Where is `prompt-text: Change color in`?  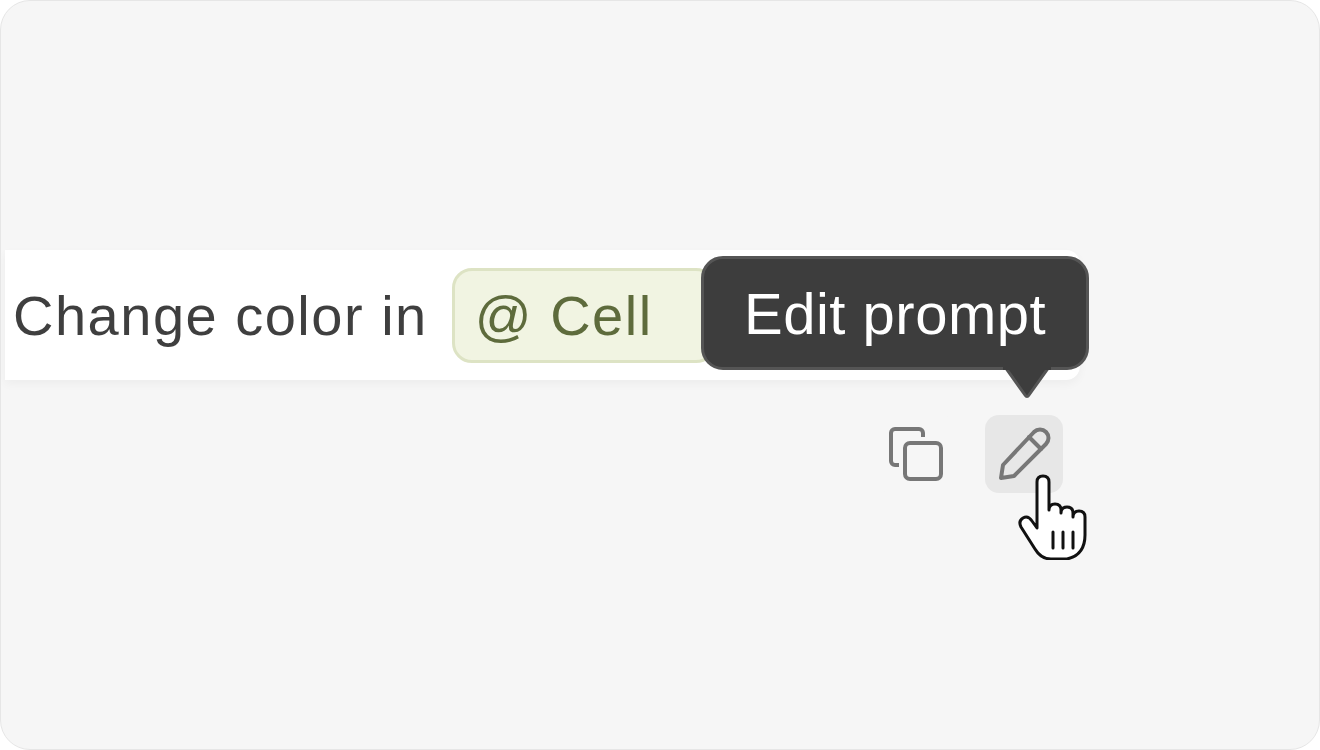
prompt-text: Change color in is located at coordinates (220, 315).